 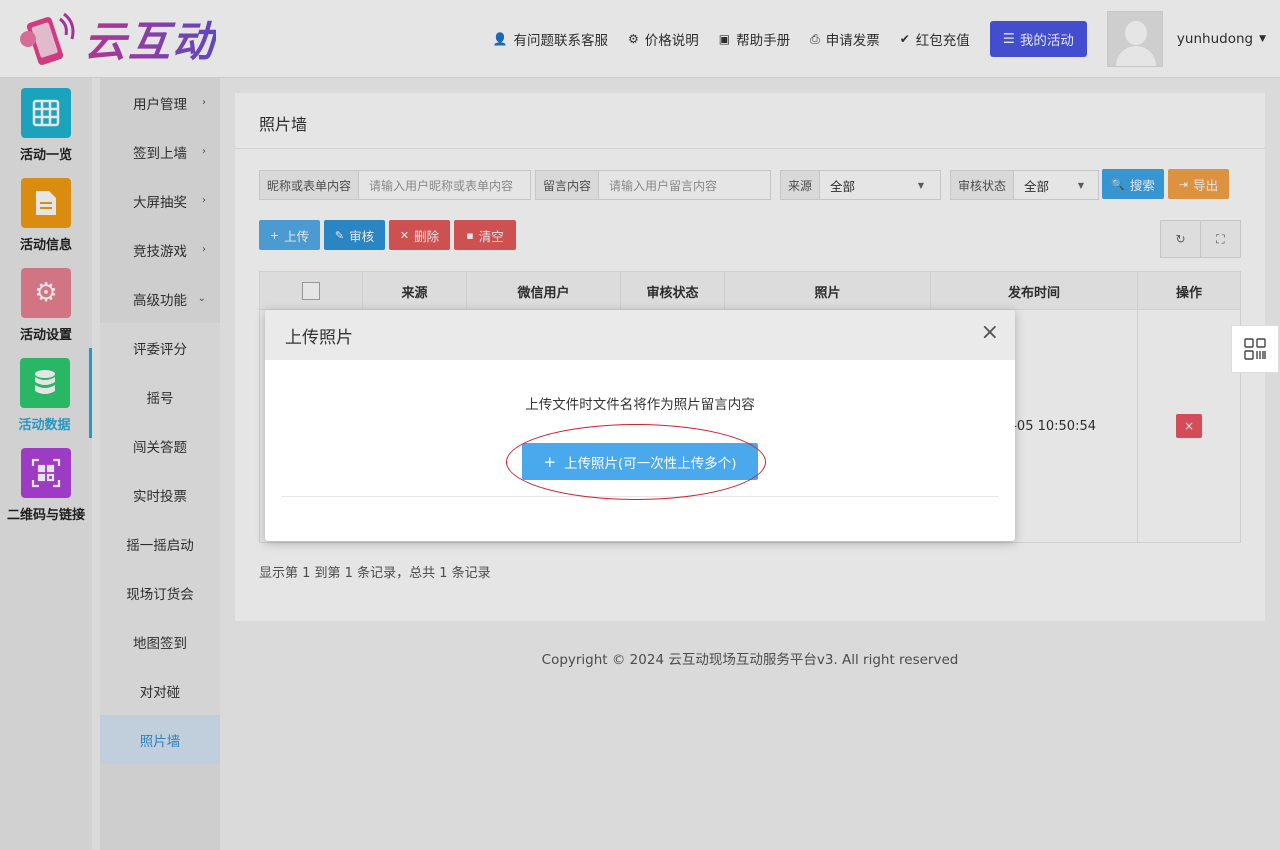 What do you see at coordinates (319, 338) in the screenshot?
I see `dialog-title: 上传照片` at bounding box center [319, 338].